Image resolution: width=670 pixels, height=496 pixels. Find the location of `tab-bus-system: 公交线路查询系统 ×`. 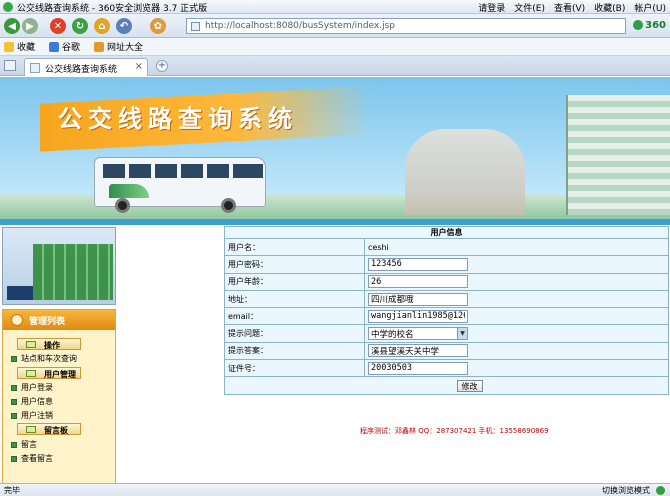

tab-bus-system: 公交线路查询系统 × is located at coordinates (86, 67).